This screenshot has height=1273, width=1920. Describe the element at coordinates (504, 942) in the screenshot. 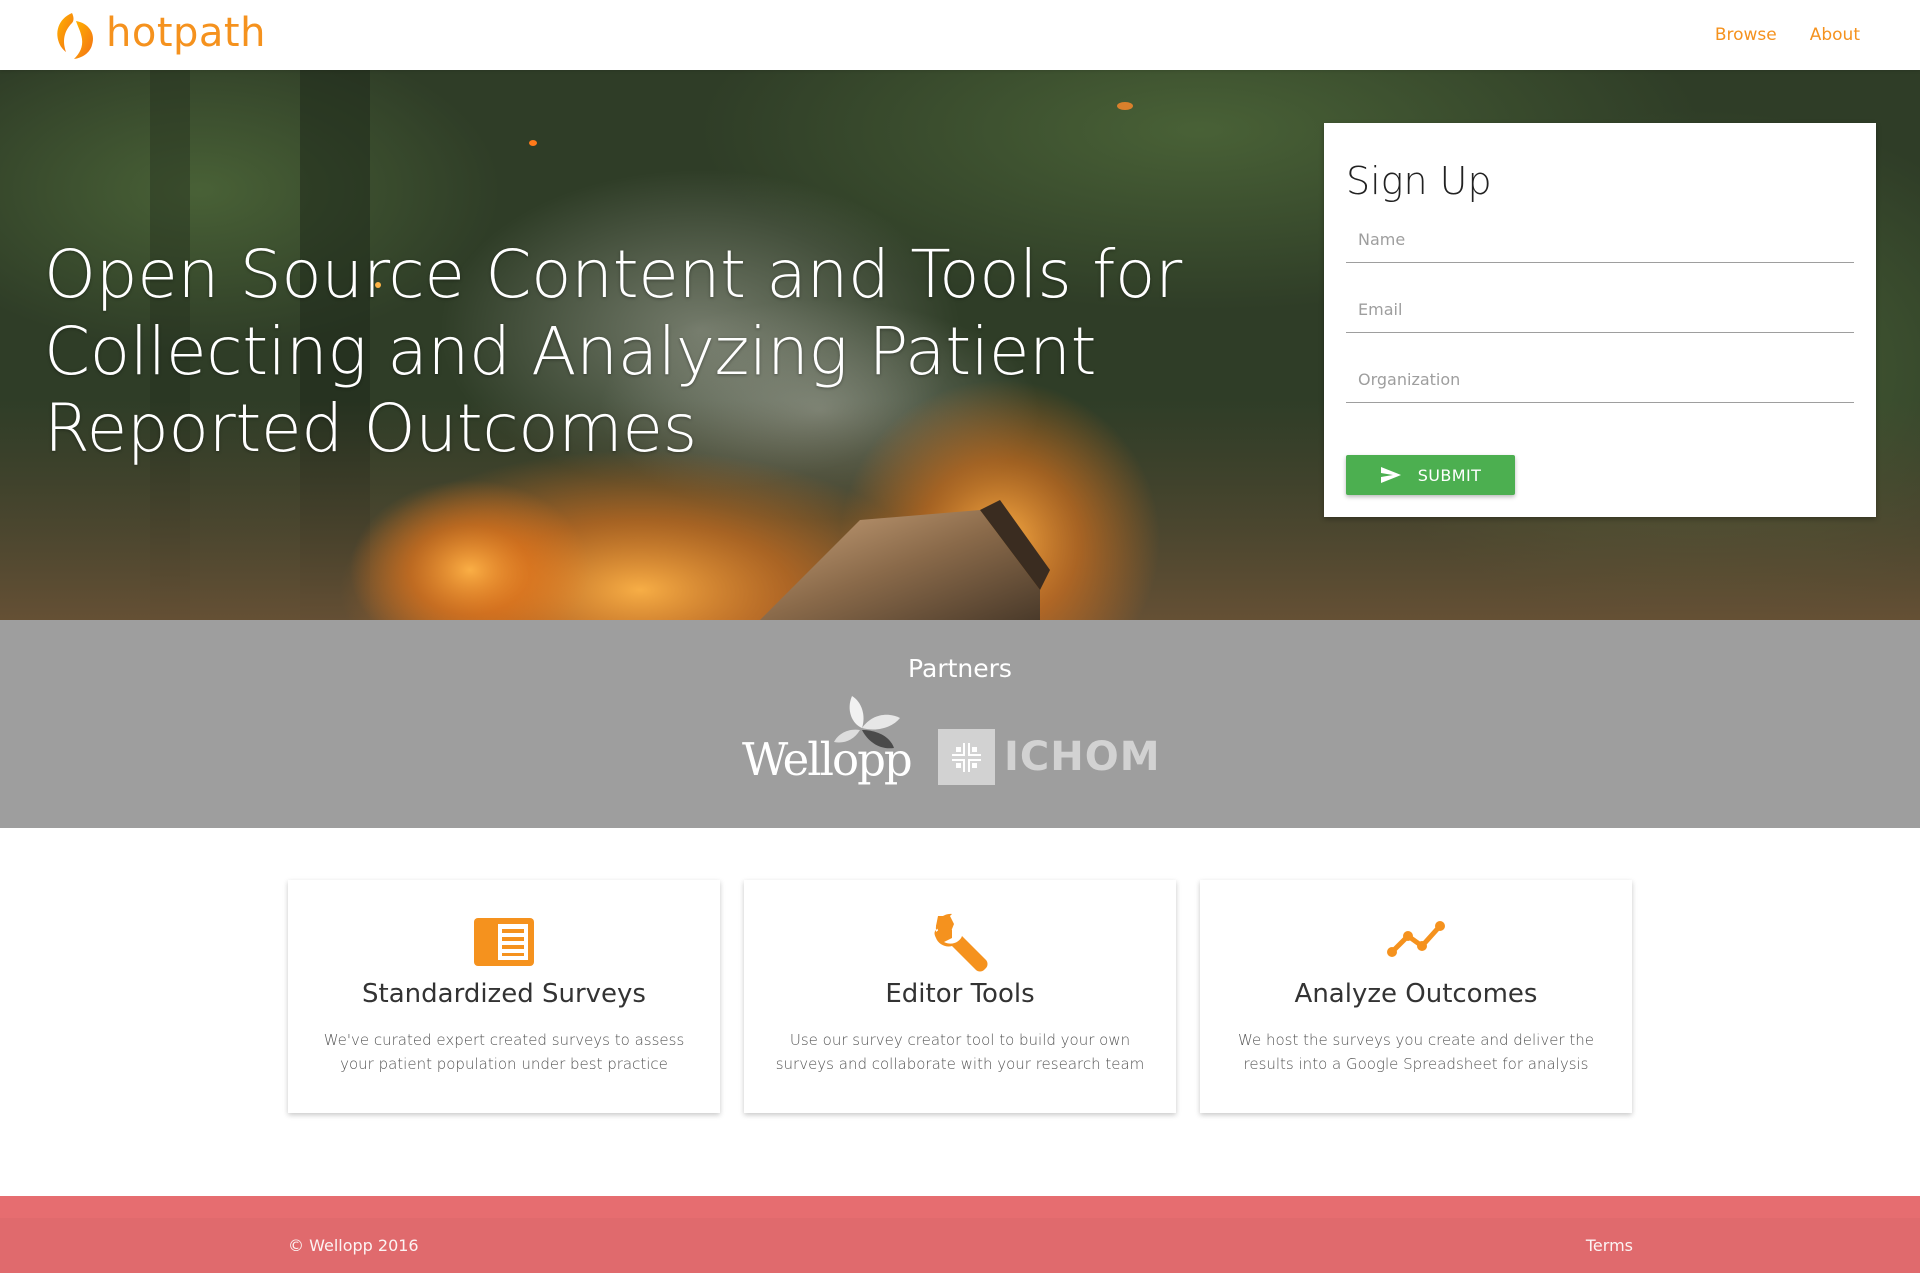

I see `survey-list-icon` at that location.